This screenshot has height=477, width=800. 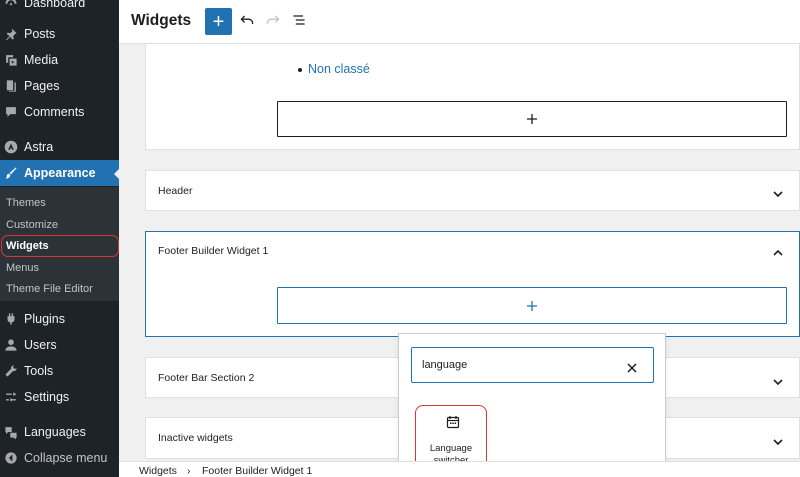 I want to click on sidebar-item-label: Users, so click(x=40, y=345).